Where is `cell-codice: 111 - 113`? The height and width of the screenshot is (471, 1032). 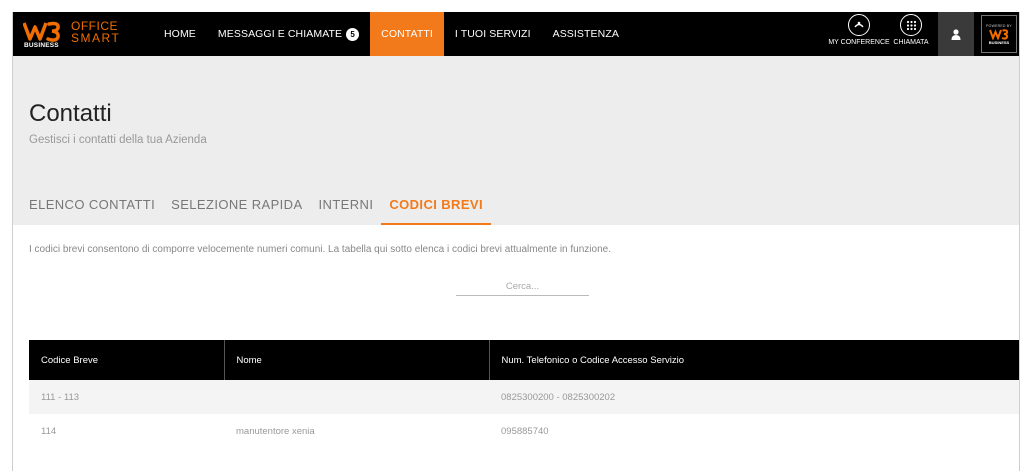
cell-codice: 111 - 113 is located at coordinates (60, 397).